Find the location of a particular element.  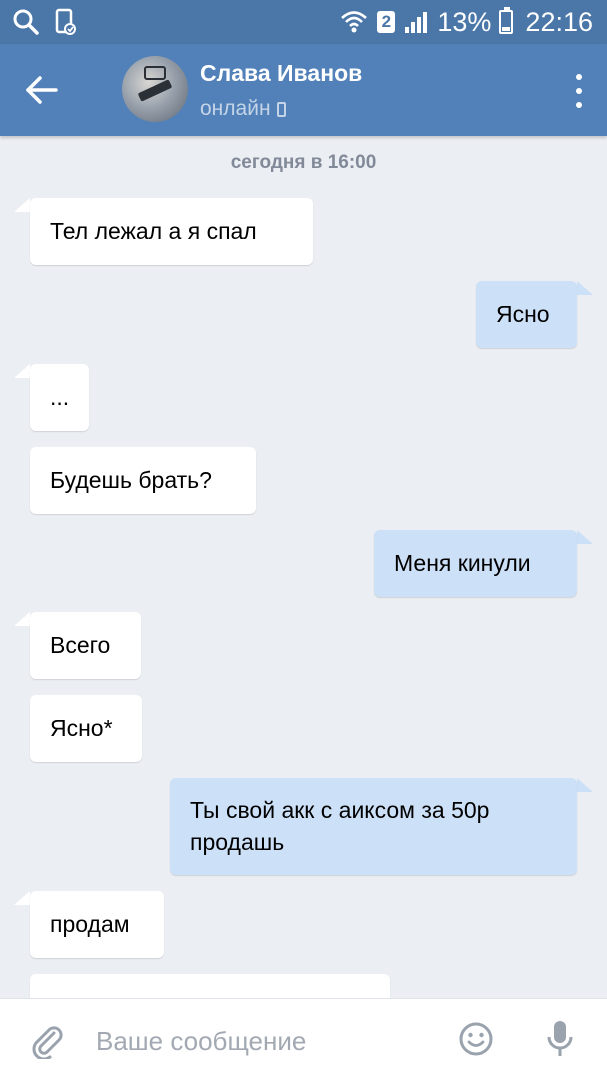

battery-percent: 13% is located at coordinates (464, 21).